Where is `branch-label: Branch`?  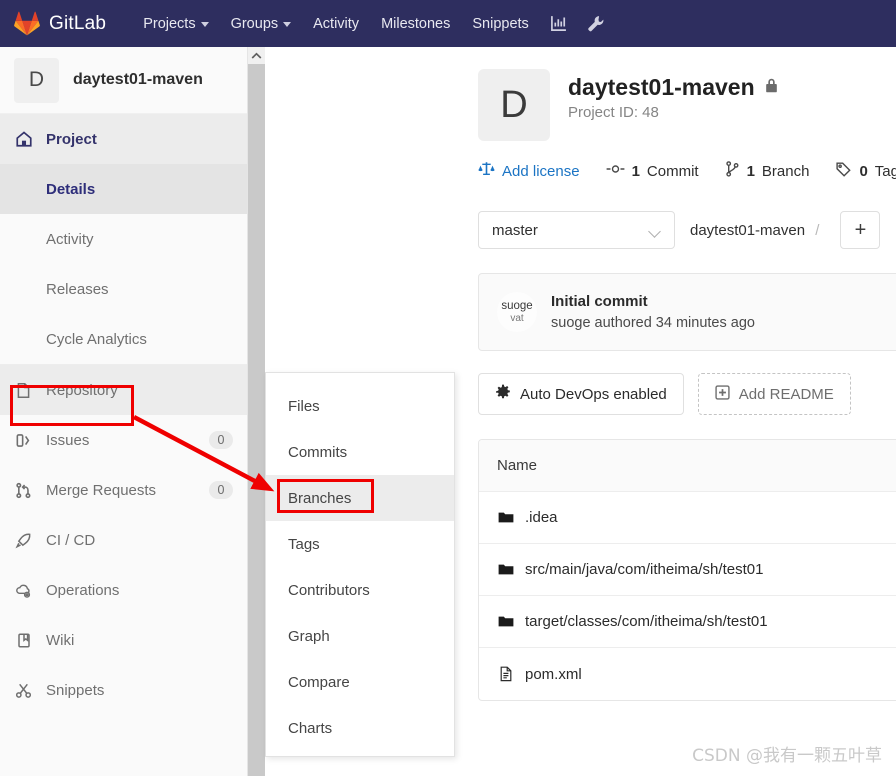
branch-label: Branch is located at coordinates (785, 171).